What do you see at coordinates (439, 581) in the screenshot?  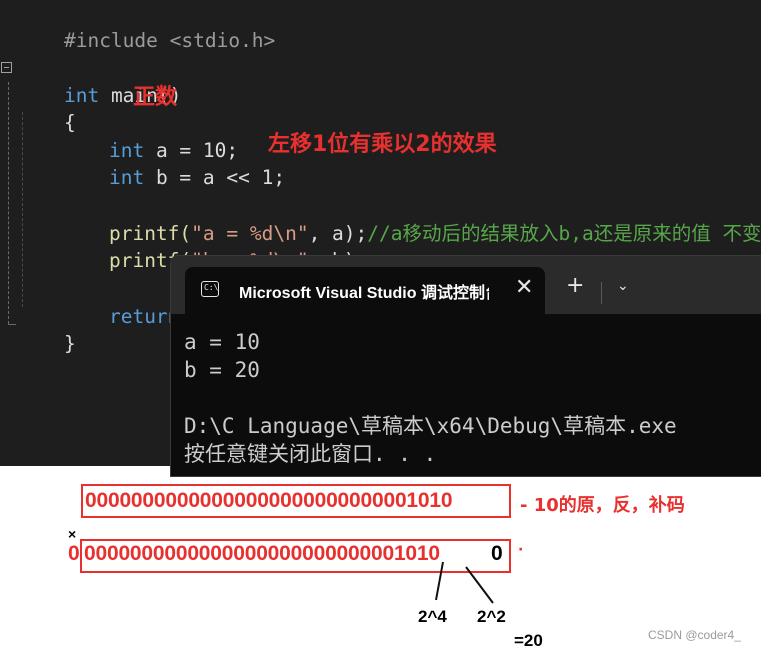 I see `arrow-line-pow4` at bounding box center [439, 581].